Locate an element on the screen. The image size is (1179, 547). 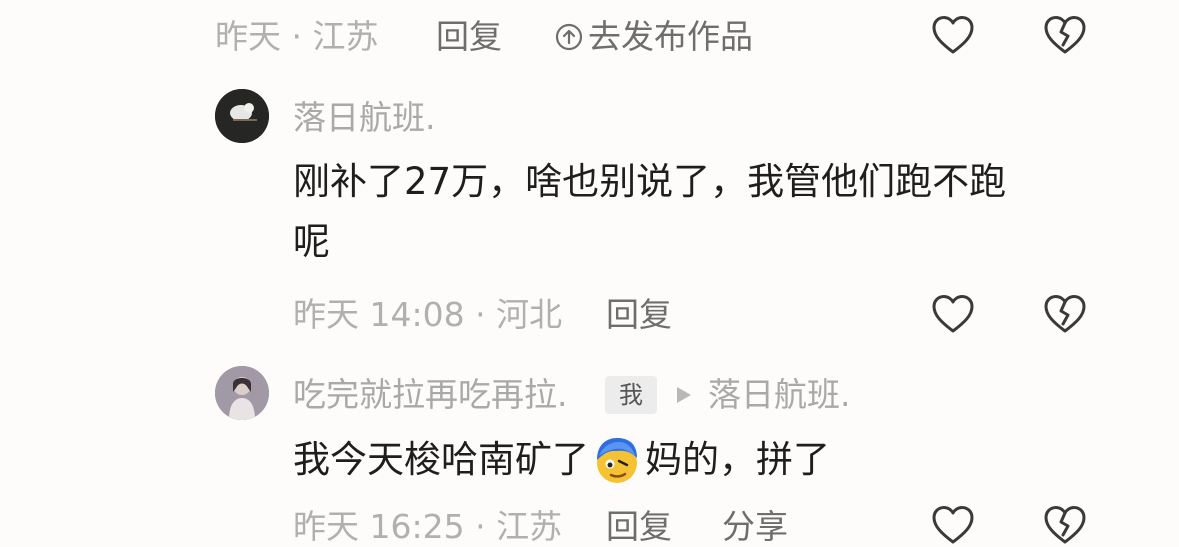
comment-time: 昨天 is located at coordinates (248, 36).